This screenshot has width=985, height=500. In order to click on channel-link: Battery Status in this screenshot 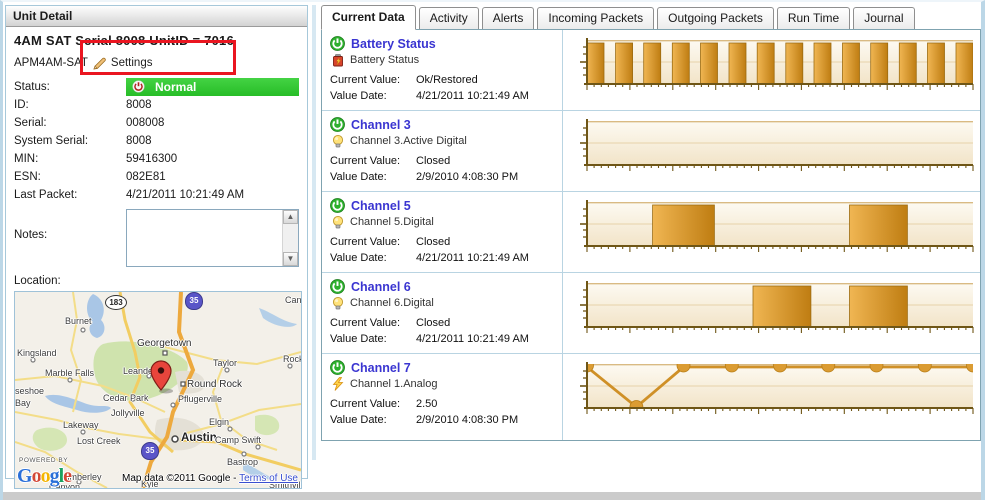, I will do `click(443, 43)`.